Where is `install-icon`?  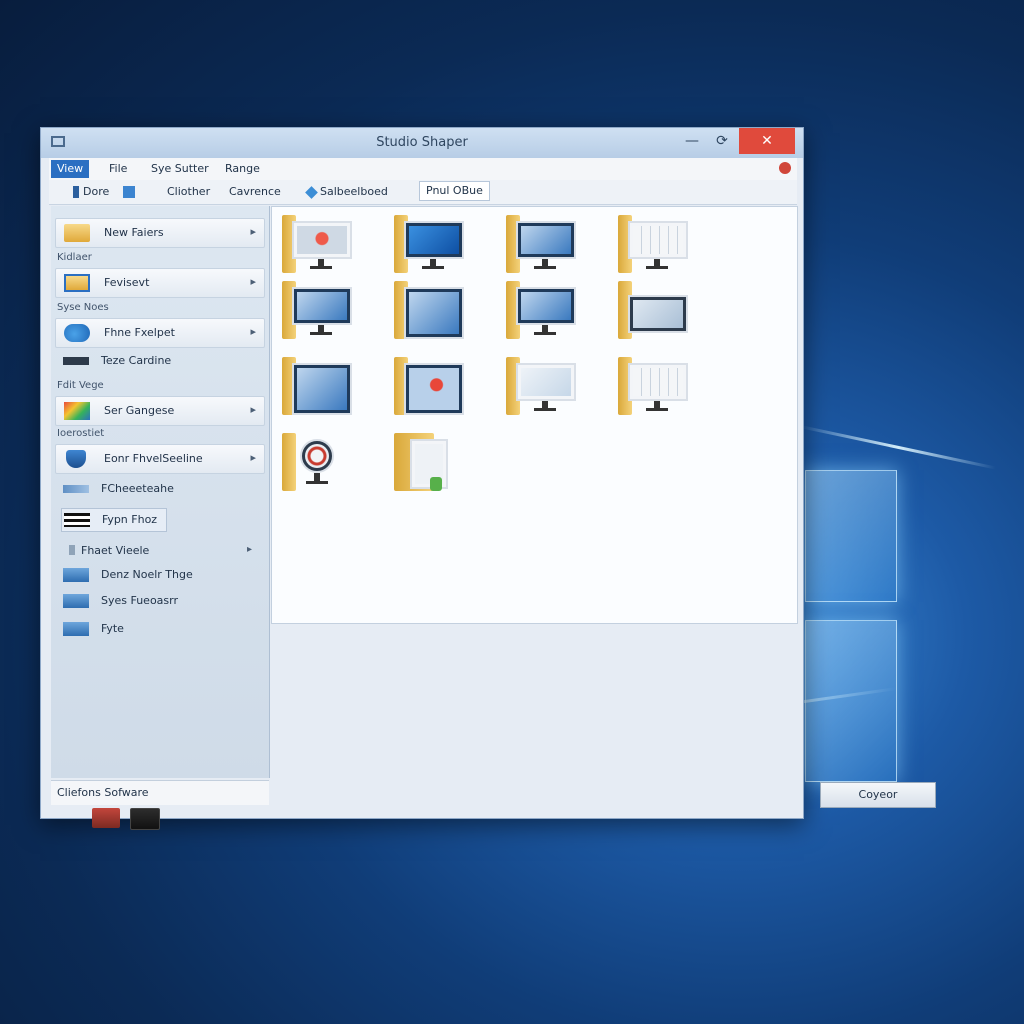 install-icon is located at coordinates (436, 484).